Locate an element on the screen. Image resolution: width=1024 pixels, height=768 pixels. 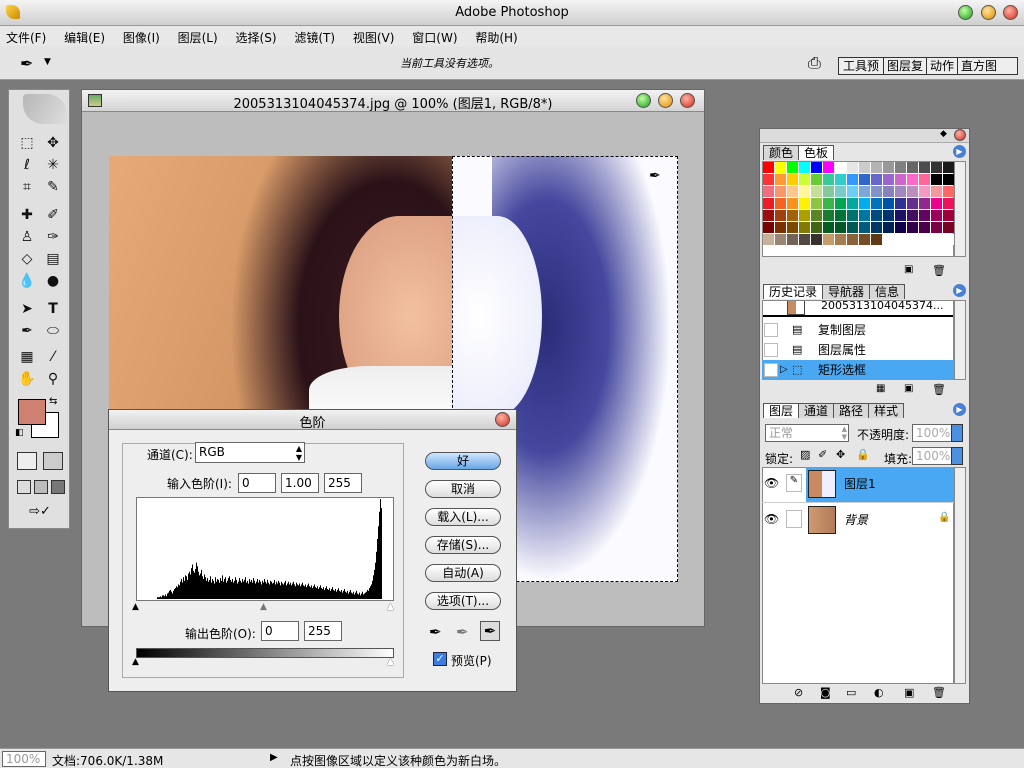
maximize-button is located at coordinates (965, 12).